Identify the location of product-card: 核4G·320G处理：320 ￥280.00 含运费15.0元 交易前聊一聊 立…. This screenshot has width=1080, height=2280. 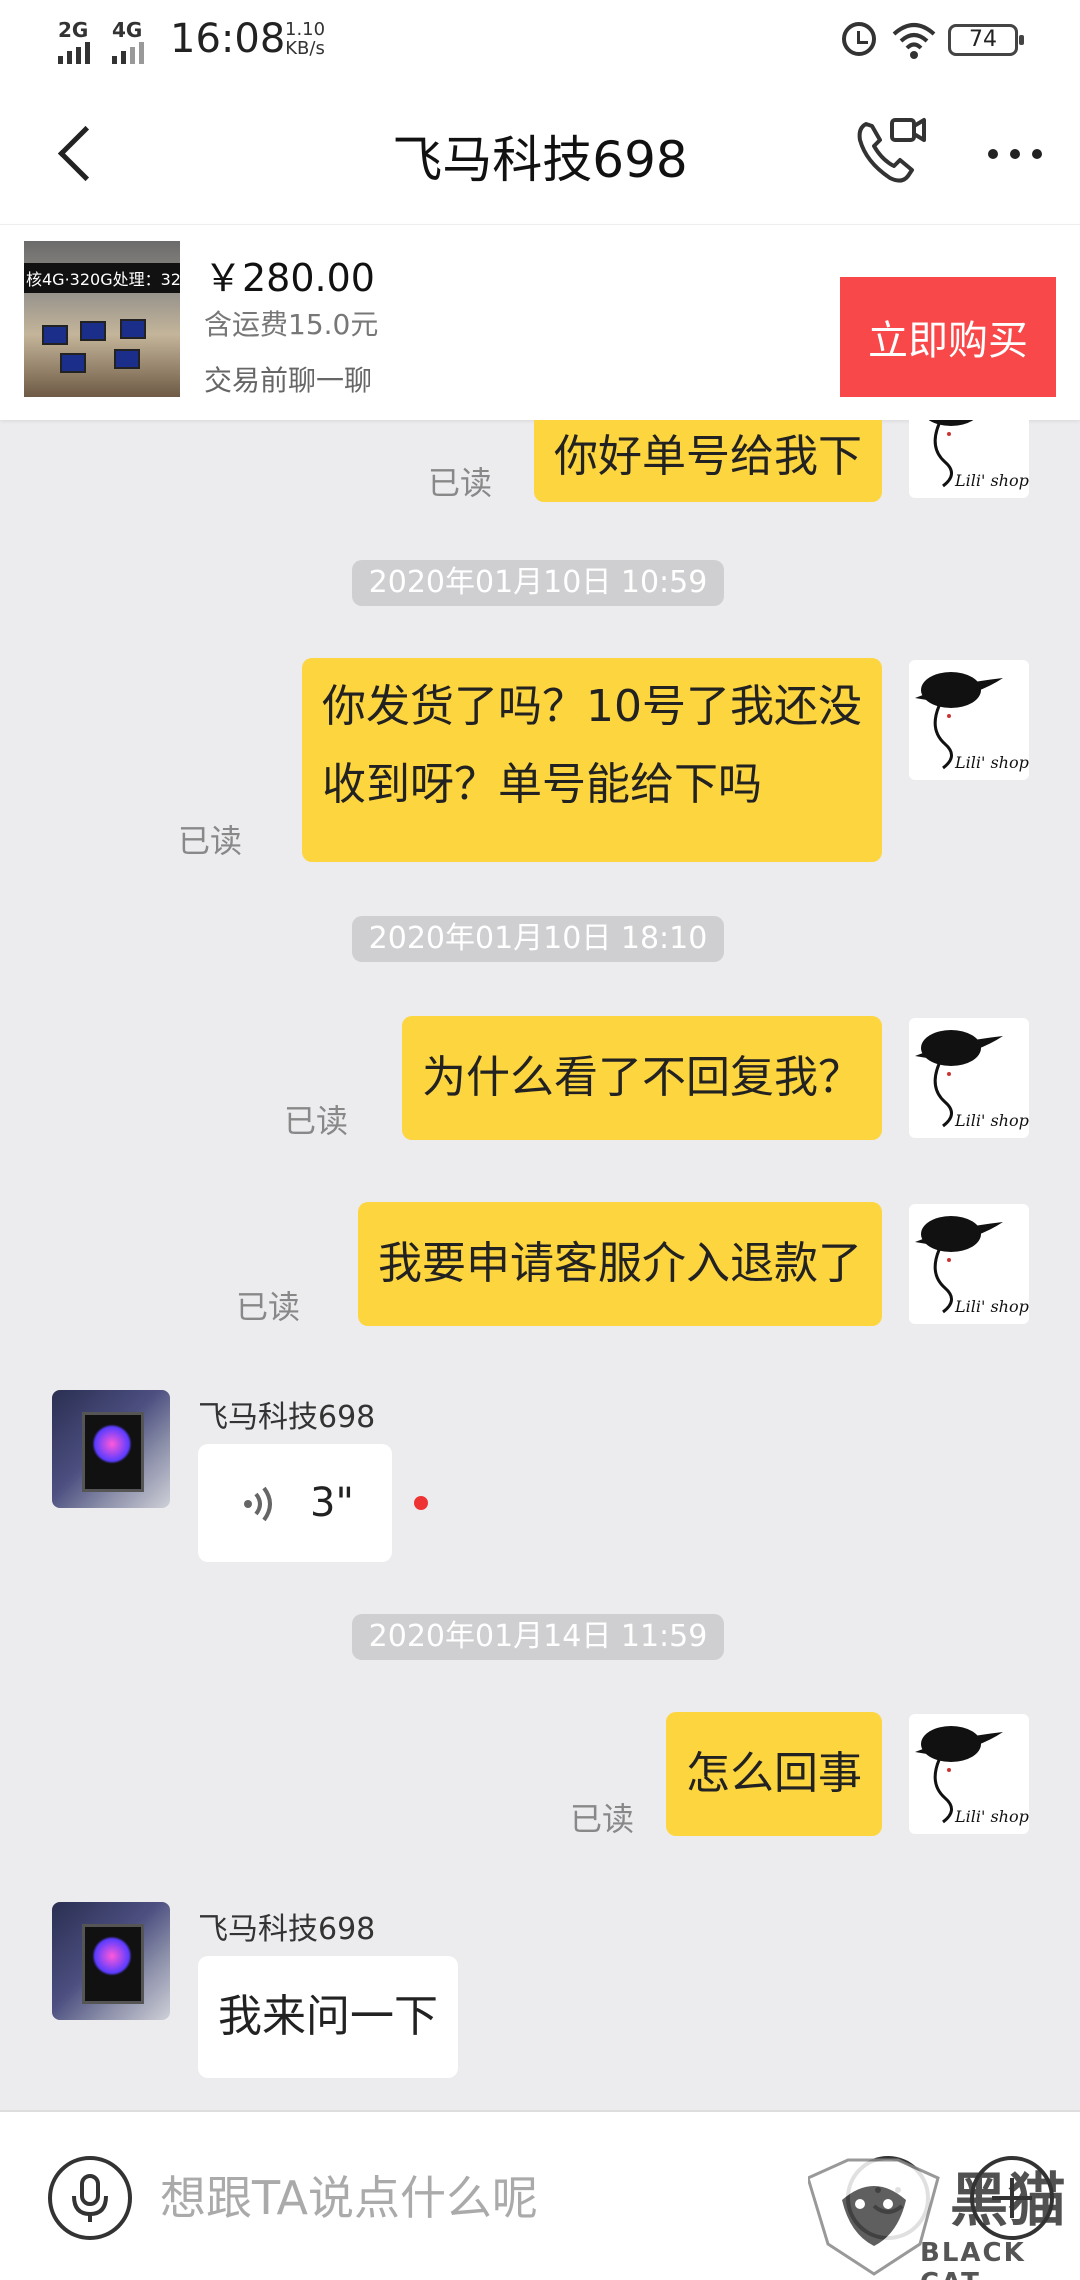
(540, 322).